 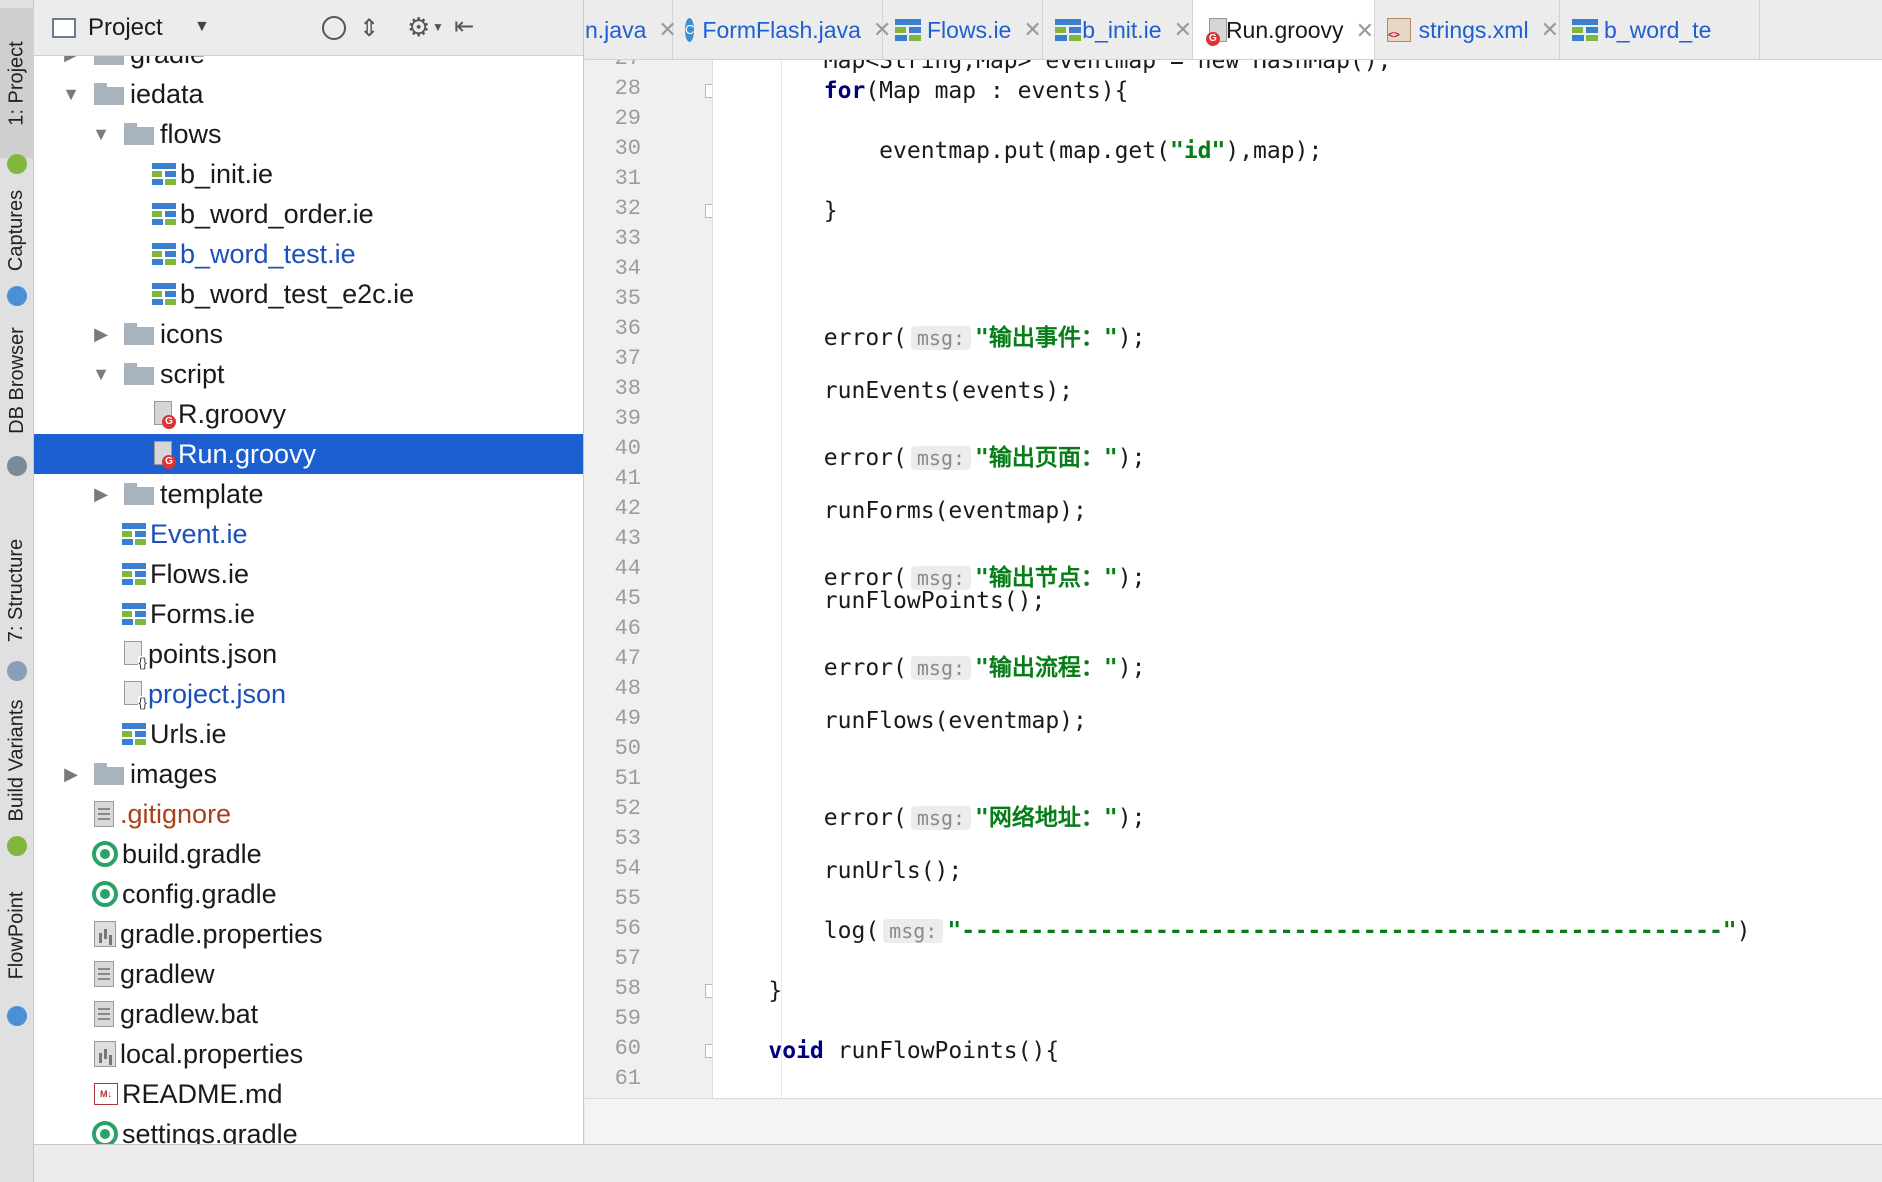 What do you see at coordinates (17, 590) in the screenshot?
I see `tool-tab-7-structure: 7: Structure` at bounding box center [17, 590].